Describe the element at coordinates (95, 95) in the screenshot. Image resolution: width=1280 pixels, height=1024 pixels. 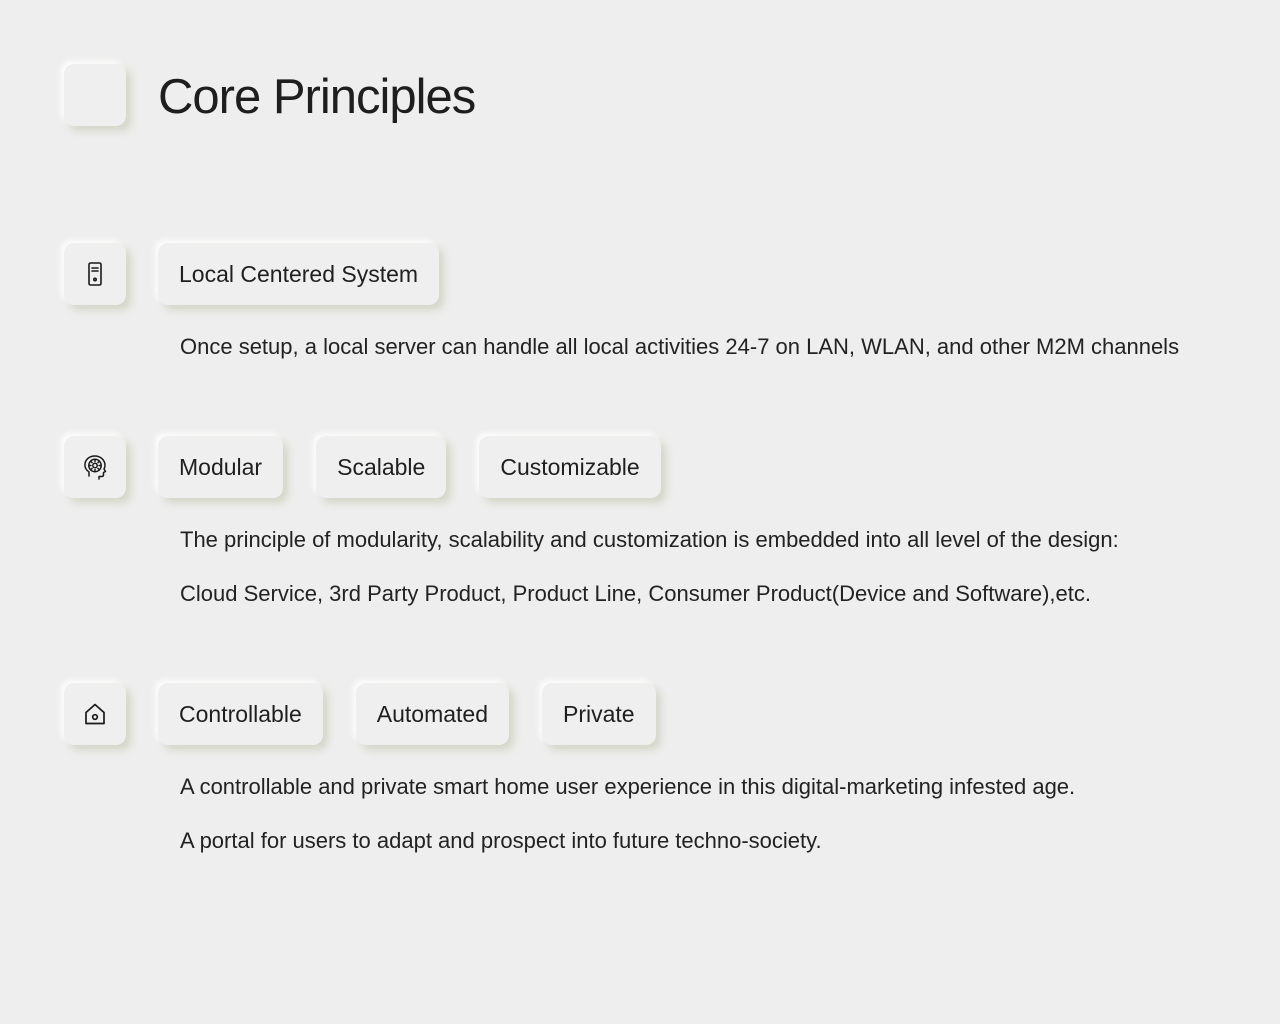
I see `title-placeholder-box` at that location.